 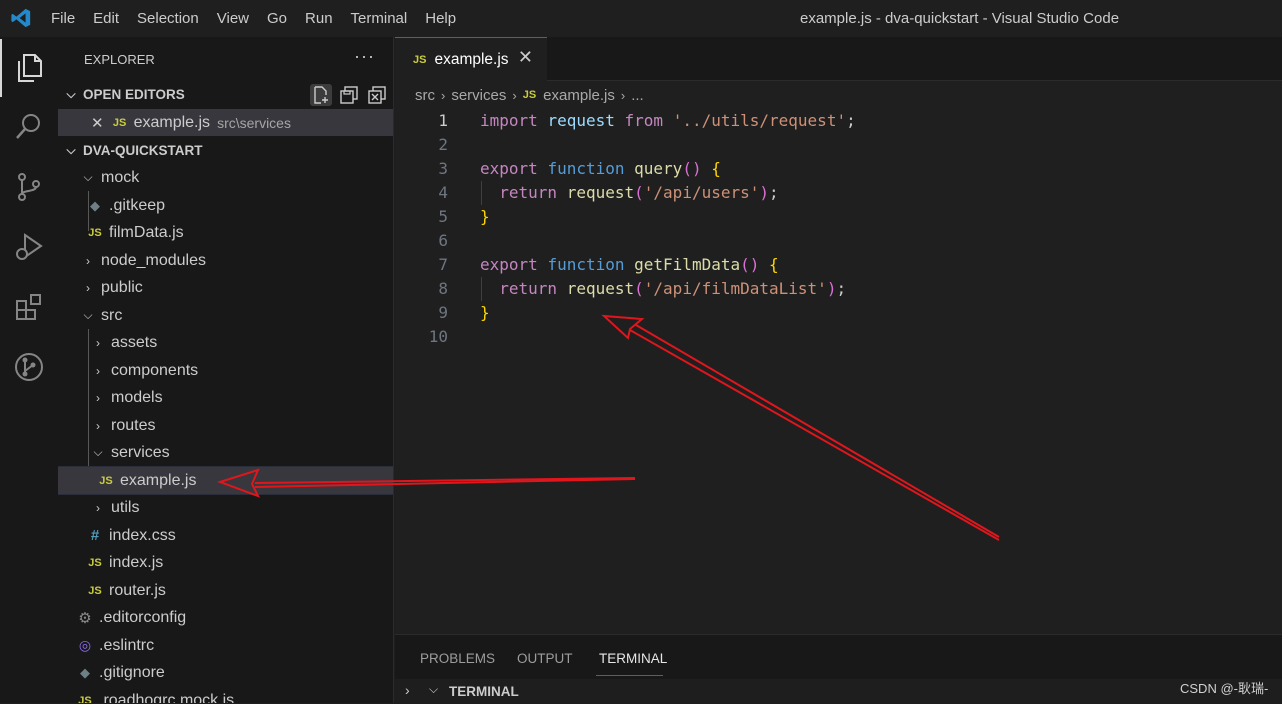 What do you see at coordinates (225, 342) in the screenshot?
I see `tree-item-assets: › assets` at bounding box center [225, 342].